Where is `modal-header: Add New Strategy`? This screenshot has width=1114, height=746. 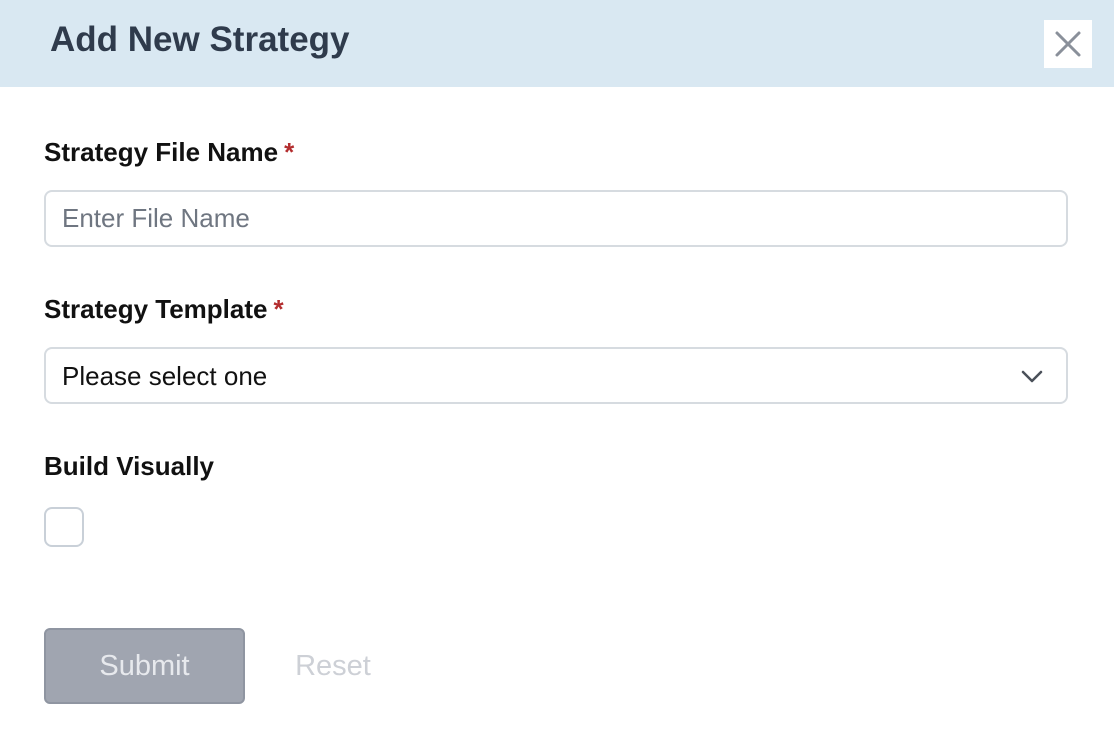
modal-header: Add New Strategy is located at coordinates (557, 43).